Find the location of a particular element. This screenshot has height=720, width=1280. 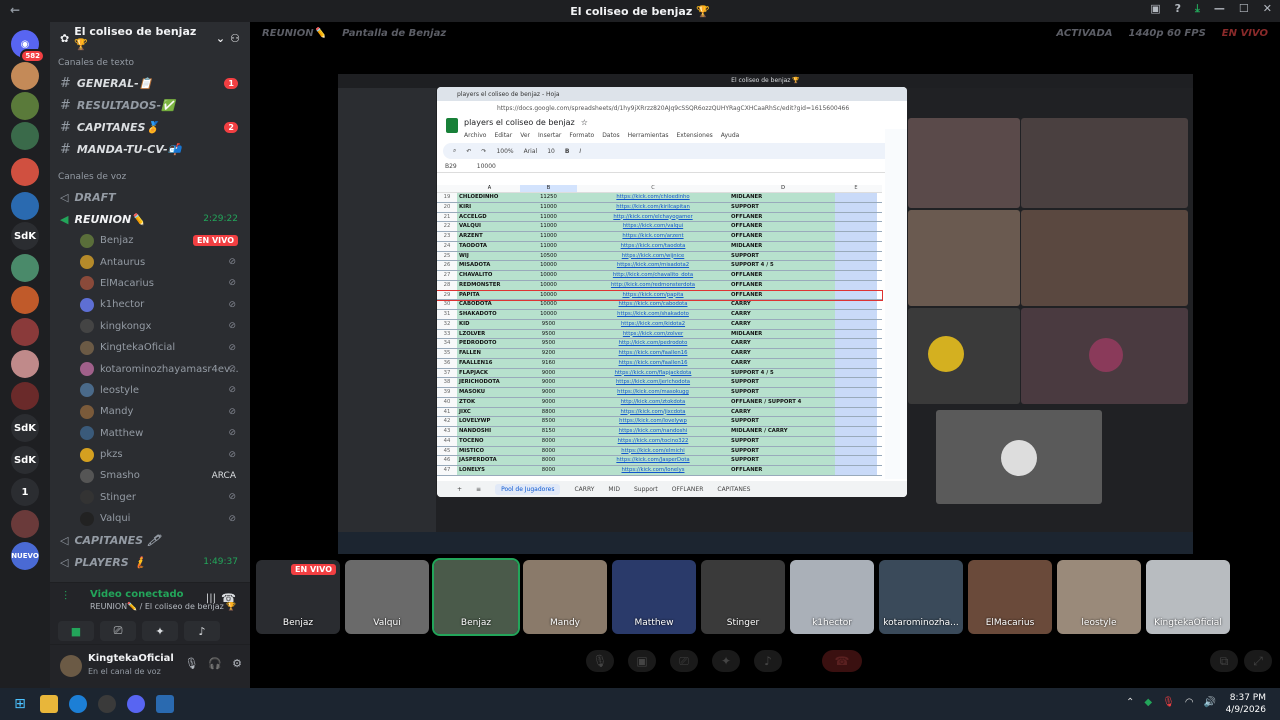

cell-link: https://kick.com/flapjackdota is located at coordinates (653, 373).